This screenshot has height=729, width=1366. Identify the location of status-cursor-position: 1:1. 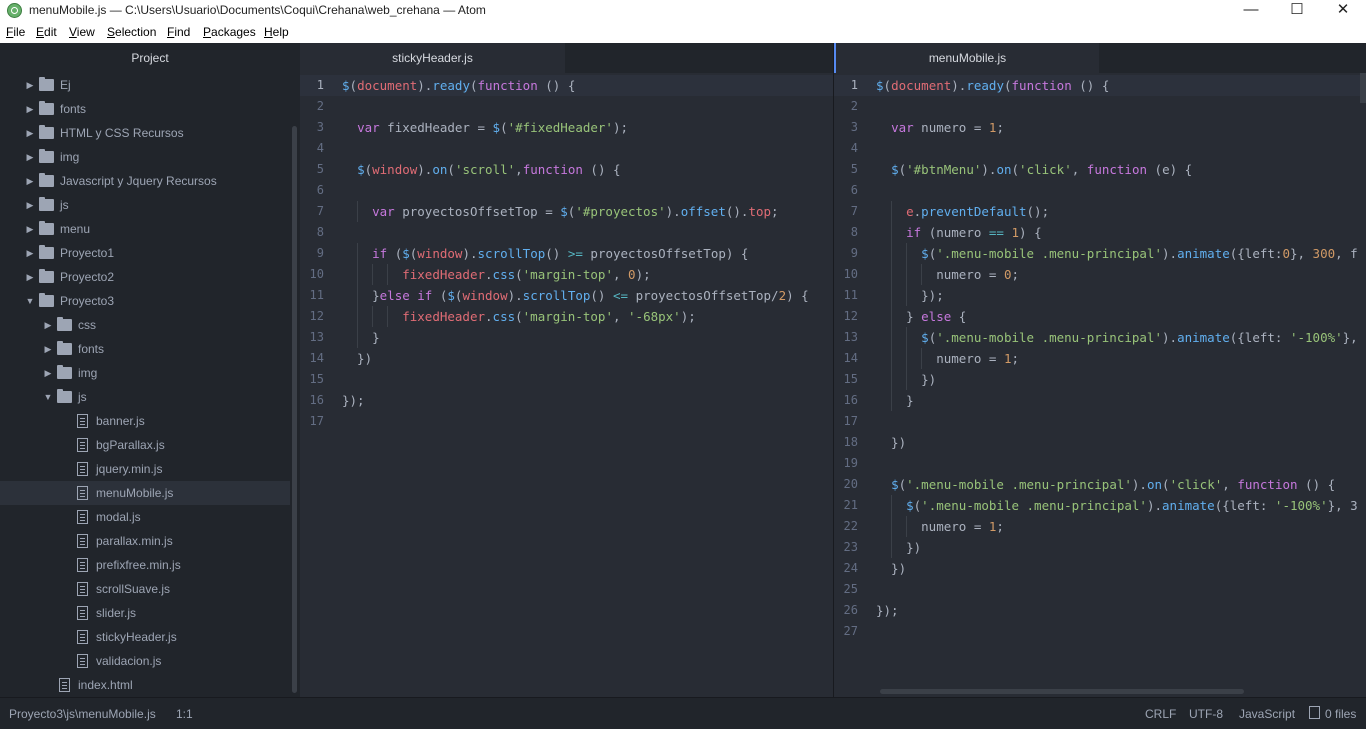
(184, 714).